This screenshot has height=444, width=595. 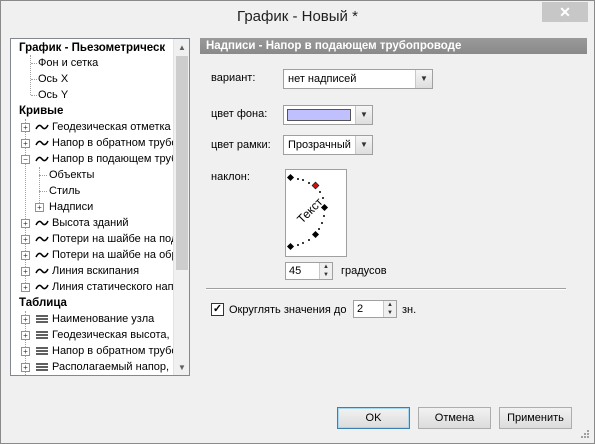 What do you see at coordinates (115, 351) in the screenshot?
I see `tree-item-return-head-table: Напор в обратном трубо` at bounding box center [115, 351].